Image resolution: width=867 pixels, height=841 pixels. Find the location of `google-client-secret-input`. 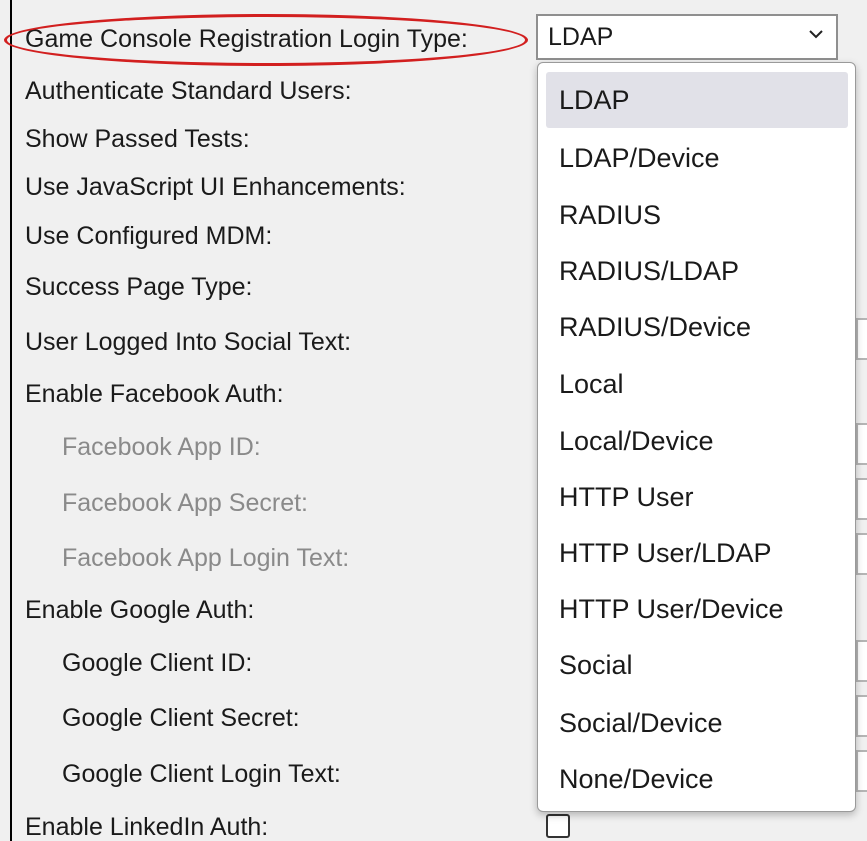

google-client-secret-input is located at coordinates (861, 716).